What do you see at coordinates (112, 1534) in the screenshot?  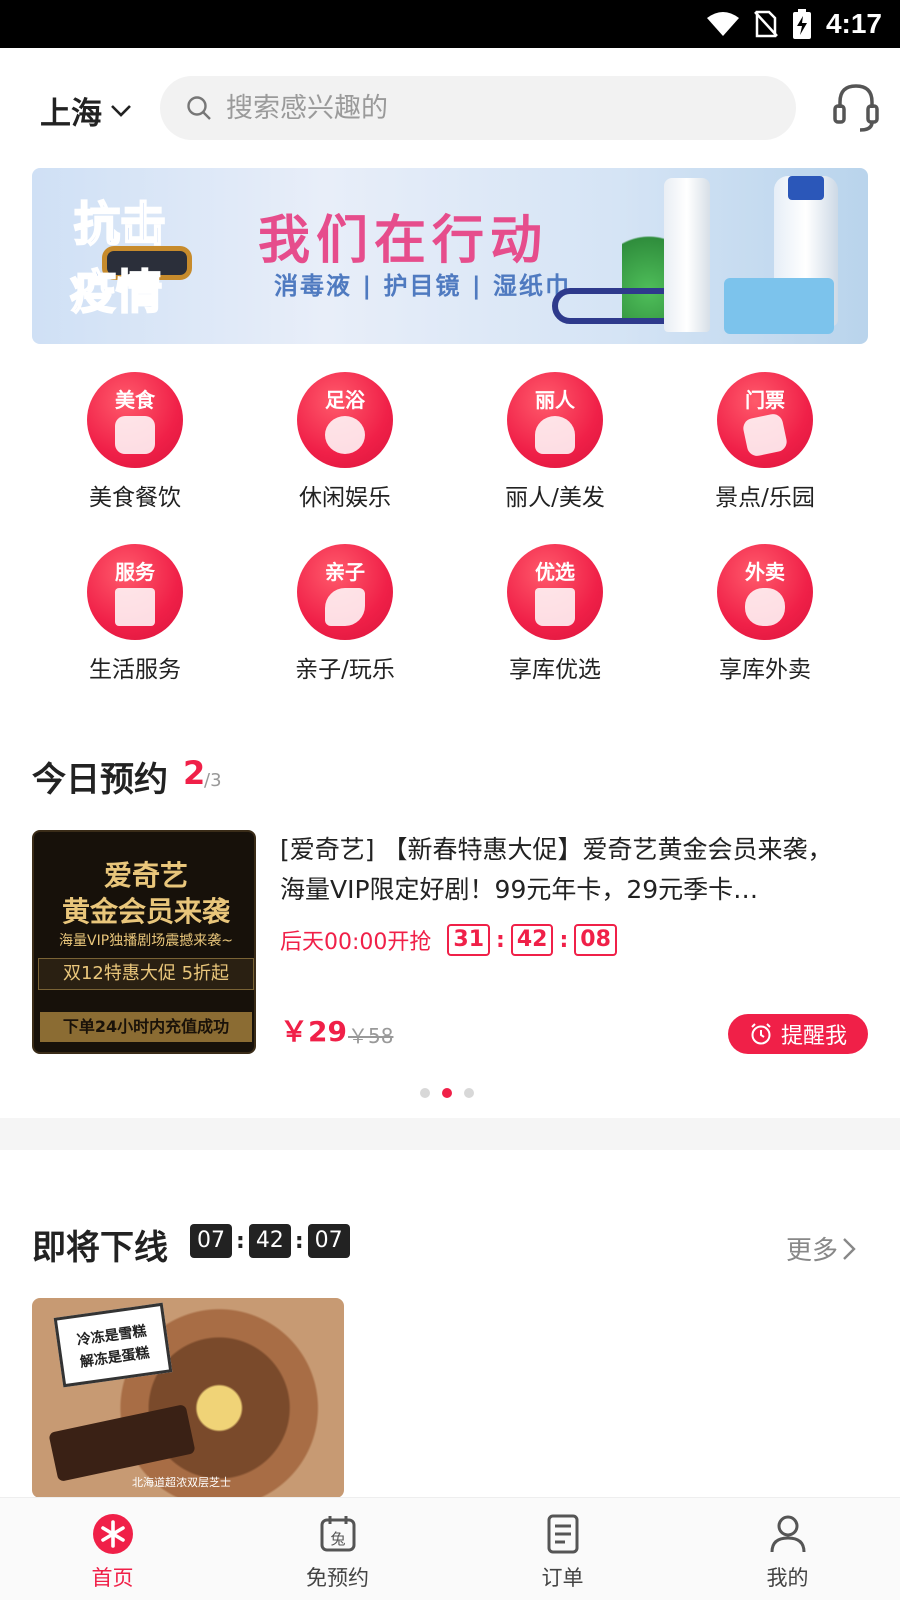 I see `home-icon` at bounding box center [112, 1534].